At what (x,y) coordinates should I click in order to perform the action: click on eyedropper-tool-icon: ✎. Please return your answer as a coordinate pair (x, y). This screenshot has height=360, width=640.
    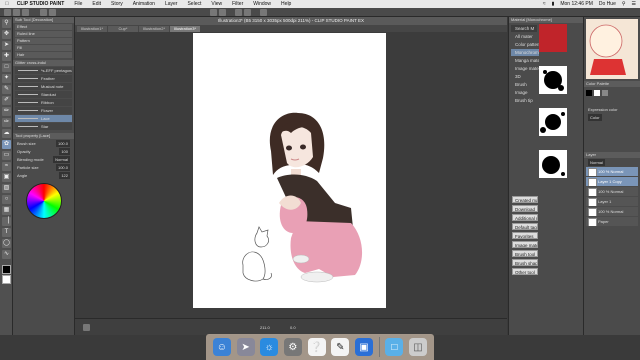
    Looking at the image, I should click on (6, 89).